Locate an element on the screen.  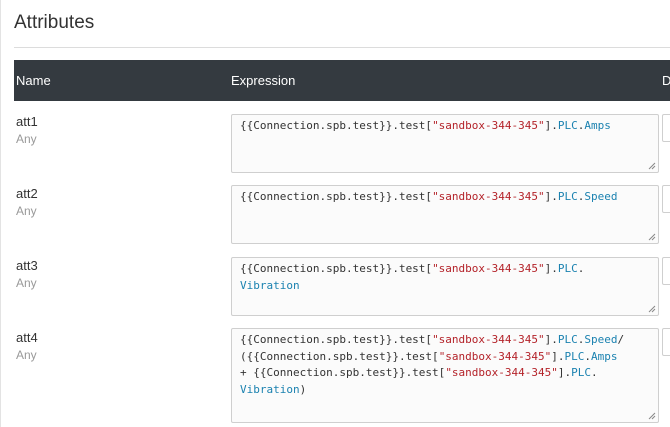
page-left-border is located at coordinates (0, 213).